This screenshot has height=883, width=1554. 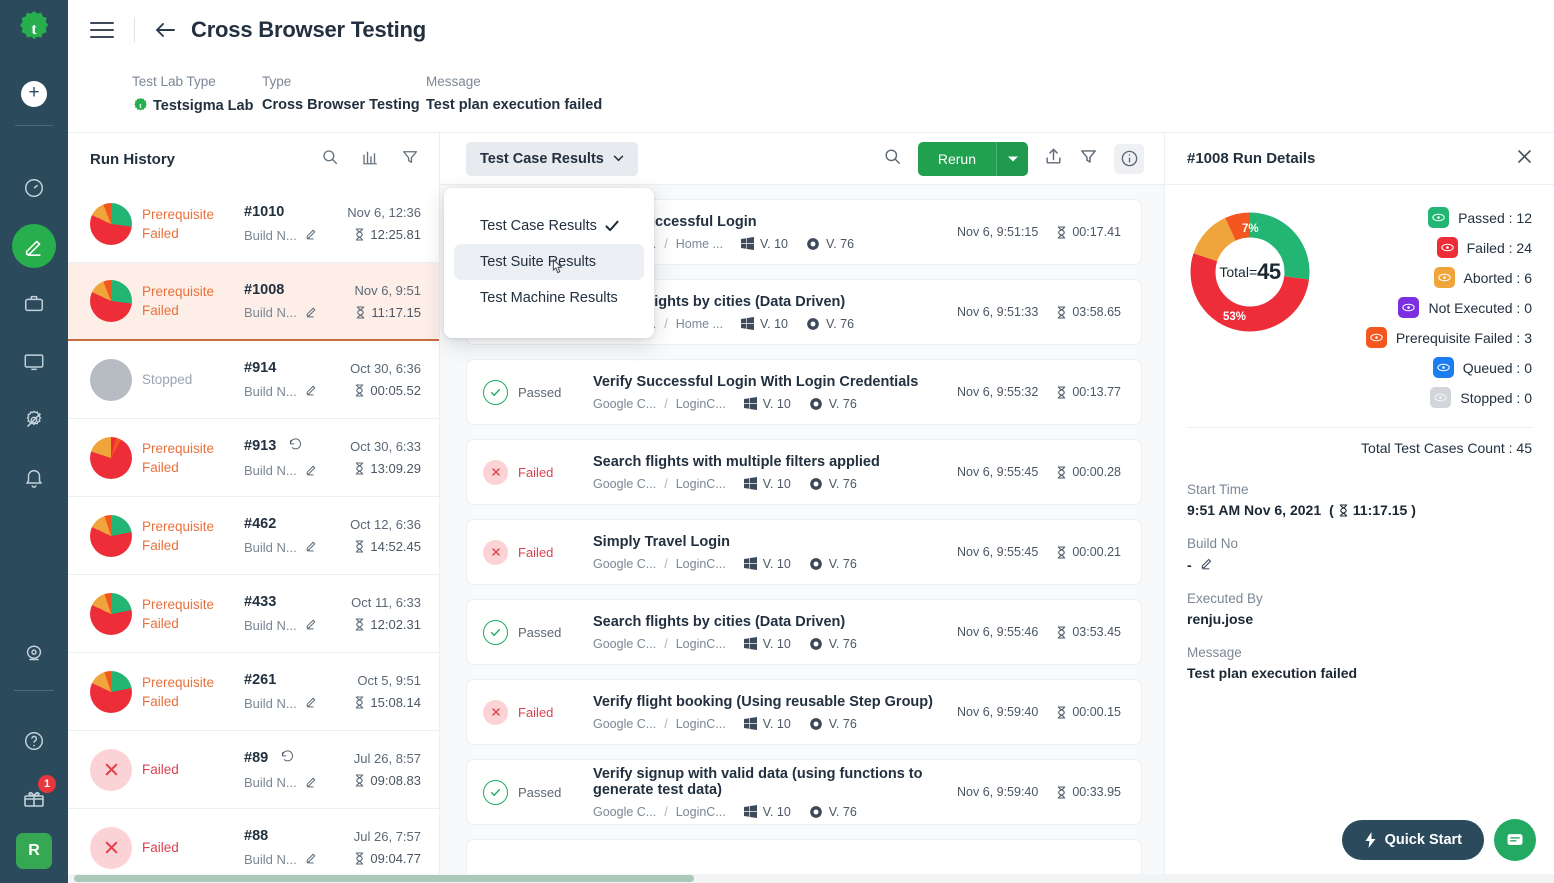 What do you see at coordinates (395, 702) in the screenshot?
I see `run-duration-text: 15:08.14` at bounding box center [395, 702].